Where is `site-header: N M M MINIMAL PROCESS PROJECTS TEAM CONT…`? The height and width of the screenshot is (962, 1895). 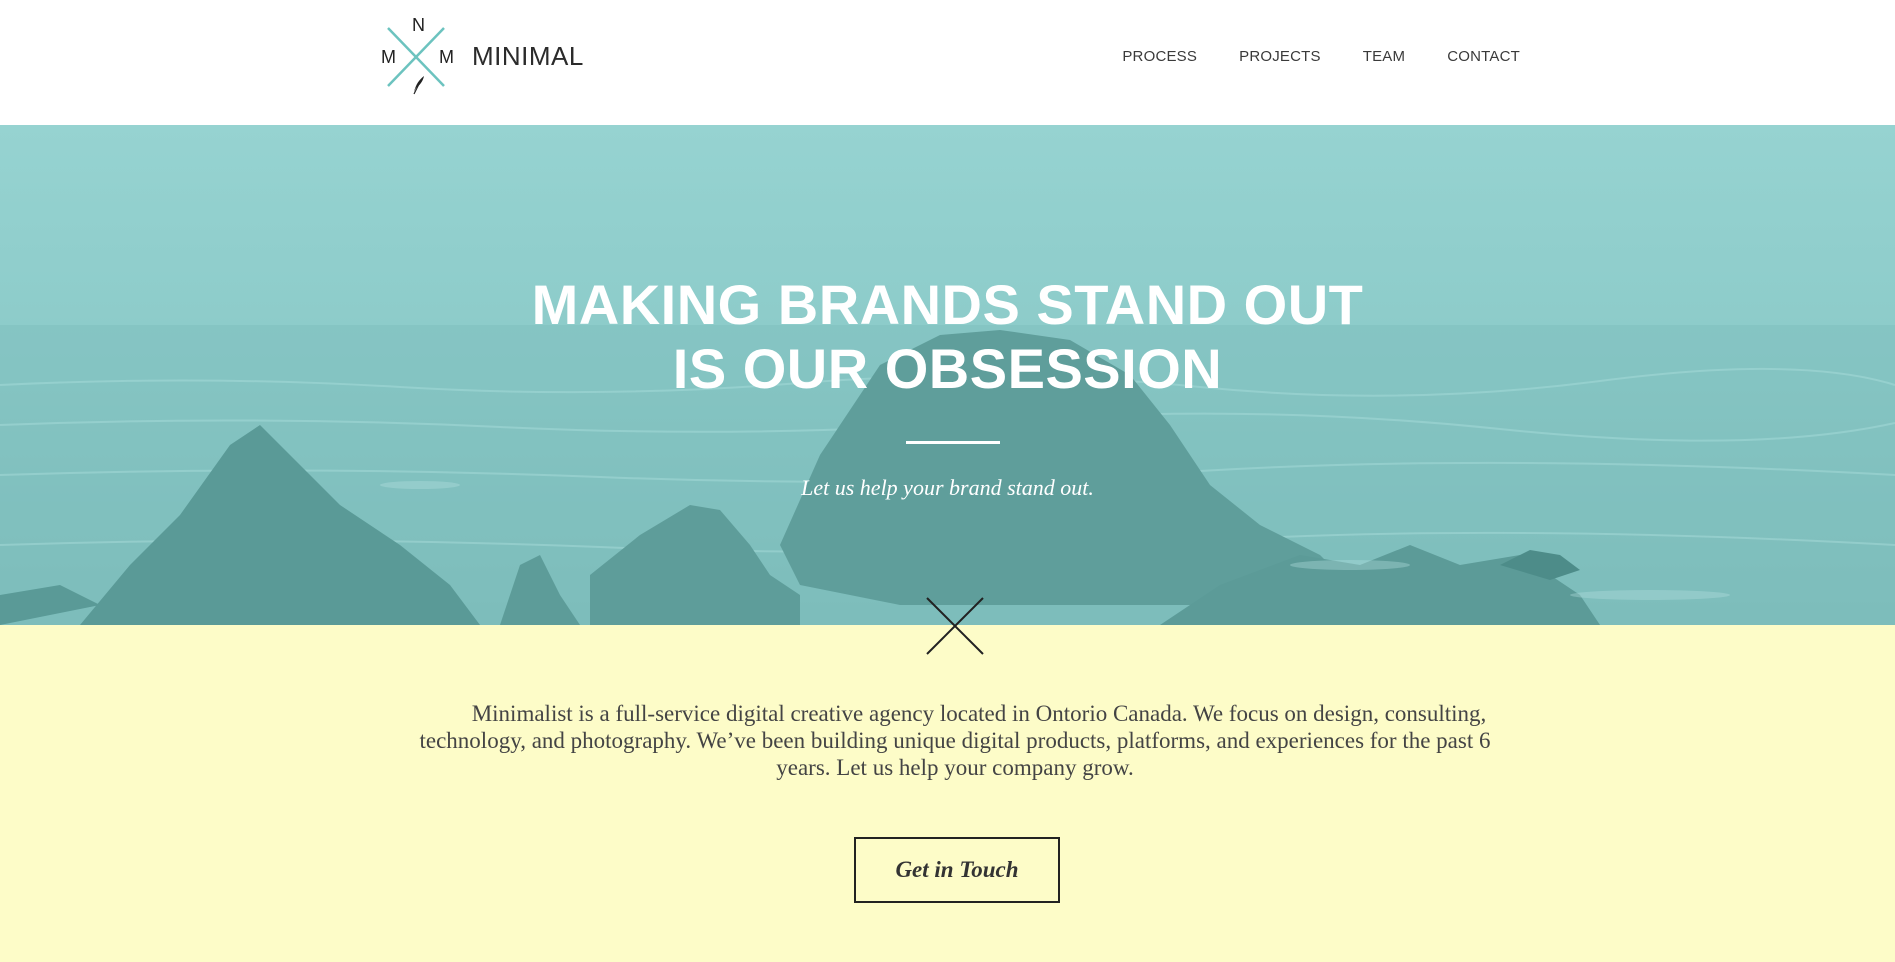 site-header: N M M MINIMAL PROCESS PROJECTS TEAM CONT… is located at coordinates (947, 62).